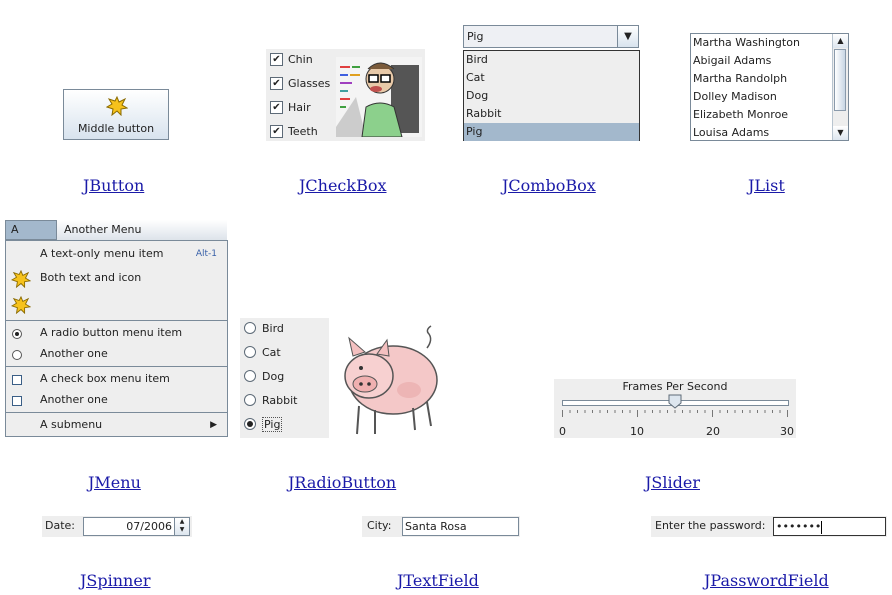 Image resolution: width=892 pixels, height=595 pixels. Describe the element at coordinates (379, 525) in the screenshot. I see `city-label: City:` at that location.